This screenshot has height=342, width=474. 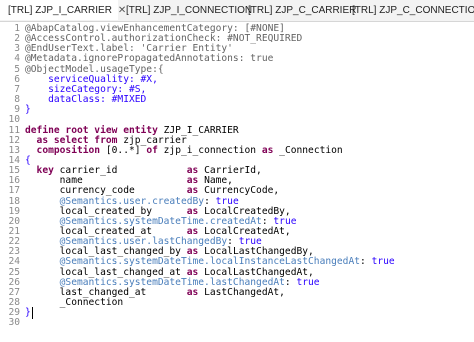 I want to click on tab-zjp-i-carrier: [TRL] ZJP_I_CARRIER ✕, so click(x=63, y=10).